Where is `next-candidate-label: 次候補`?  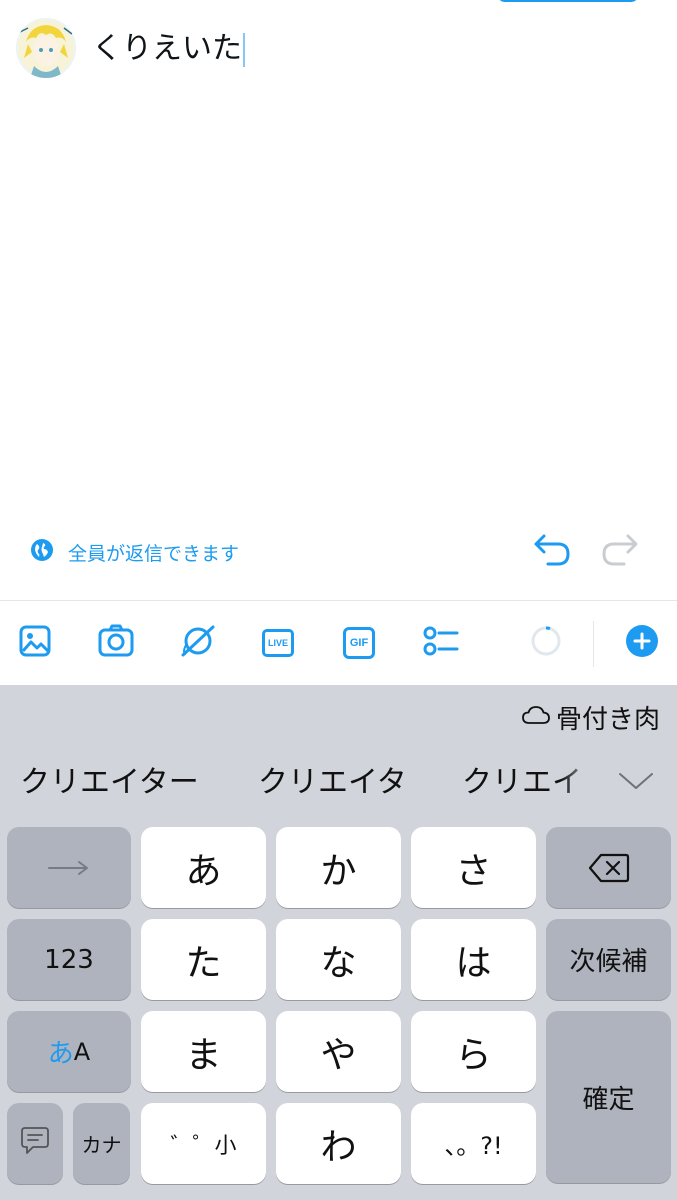 next-candidate-label: 次候補 is located at coordinates (608, 962).